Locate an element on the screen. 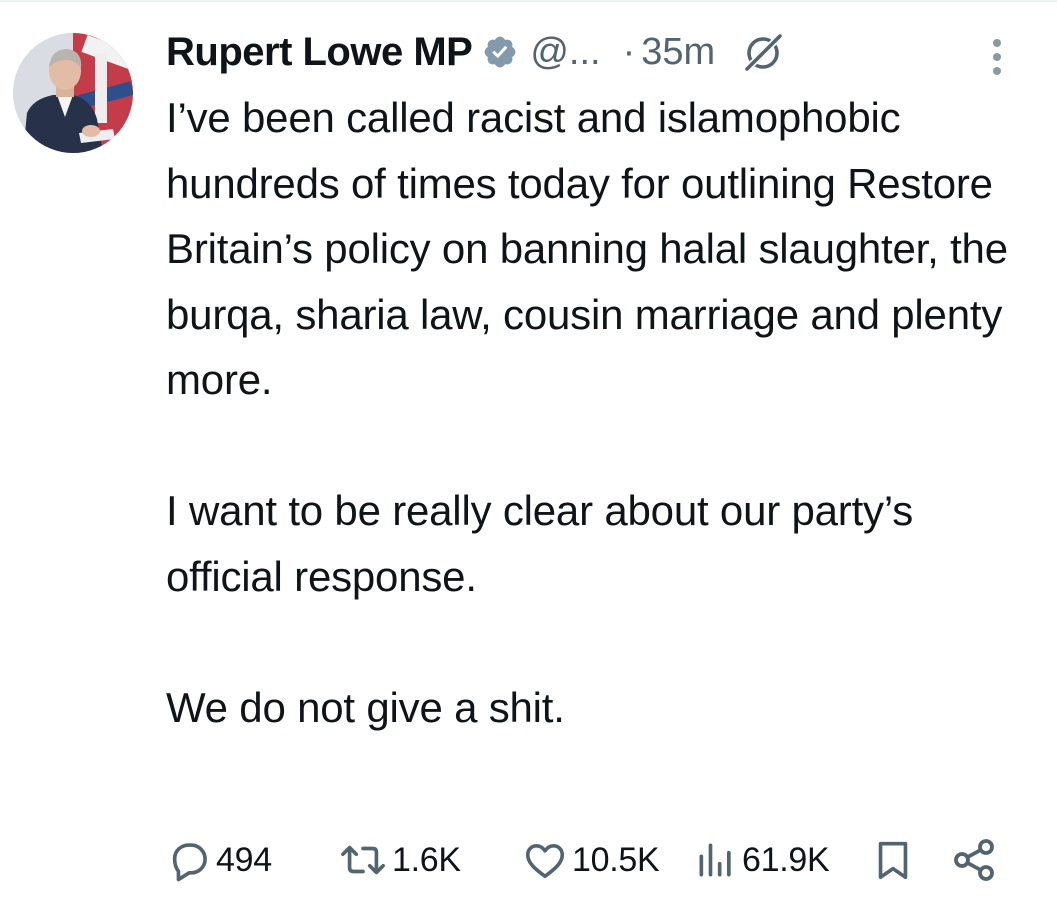 The width and height of the screenshot is (1057, 906). like-icon is located at coordinates (545, 860).